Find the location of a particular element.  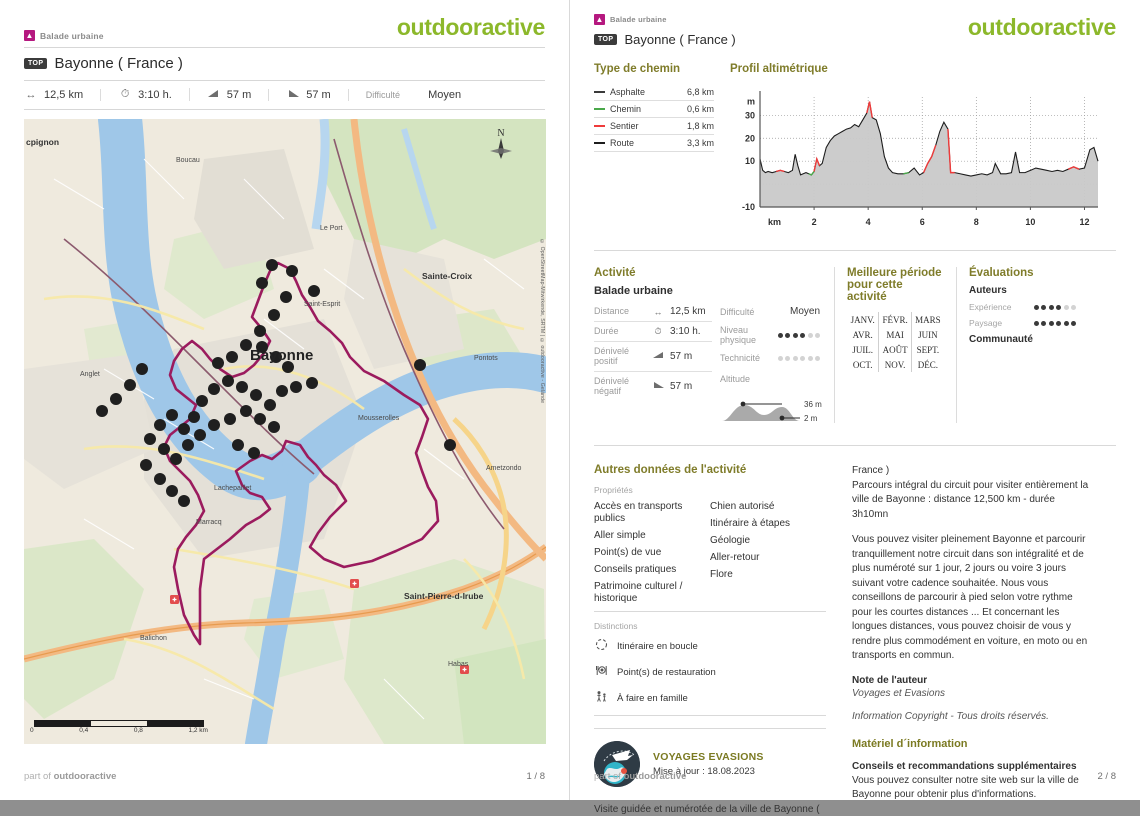

activity-key: Durée is located at coordinates (606, 331).